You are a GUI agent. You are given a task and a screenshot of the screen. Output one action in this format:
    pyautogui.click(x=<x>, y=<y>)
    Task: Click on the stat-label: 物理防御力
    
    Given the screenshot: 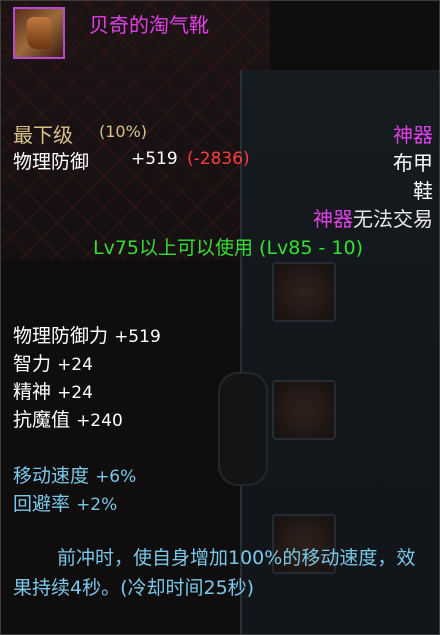 What is the action you would take?
    pyautogui.click(x=61, y=336)
    